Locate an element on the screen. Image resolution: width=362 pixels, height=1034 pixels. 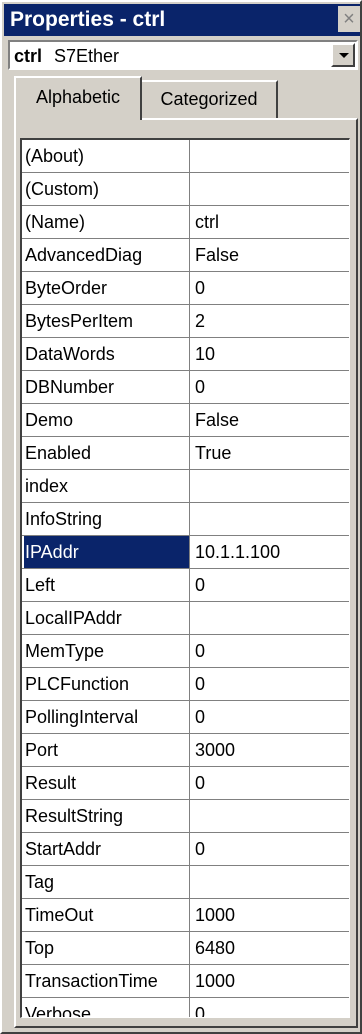
property-row: DataWords 10 is located at coordinates (185, 354).